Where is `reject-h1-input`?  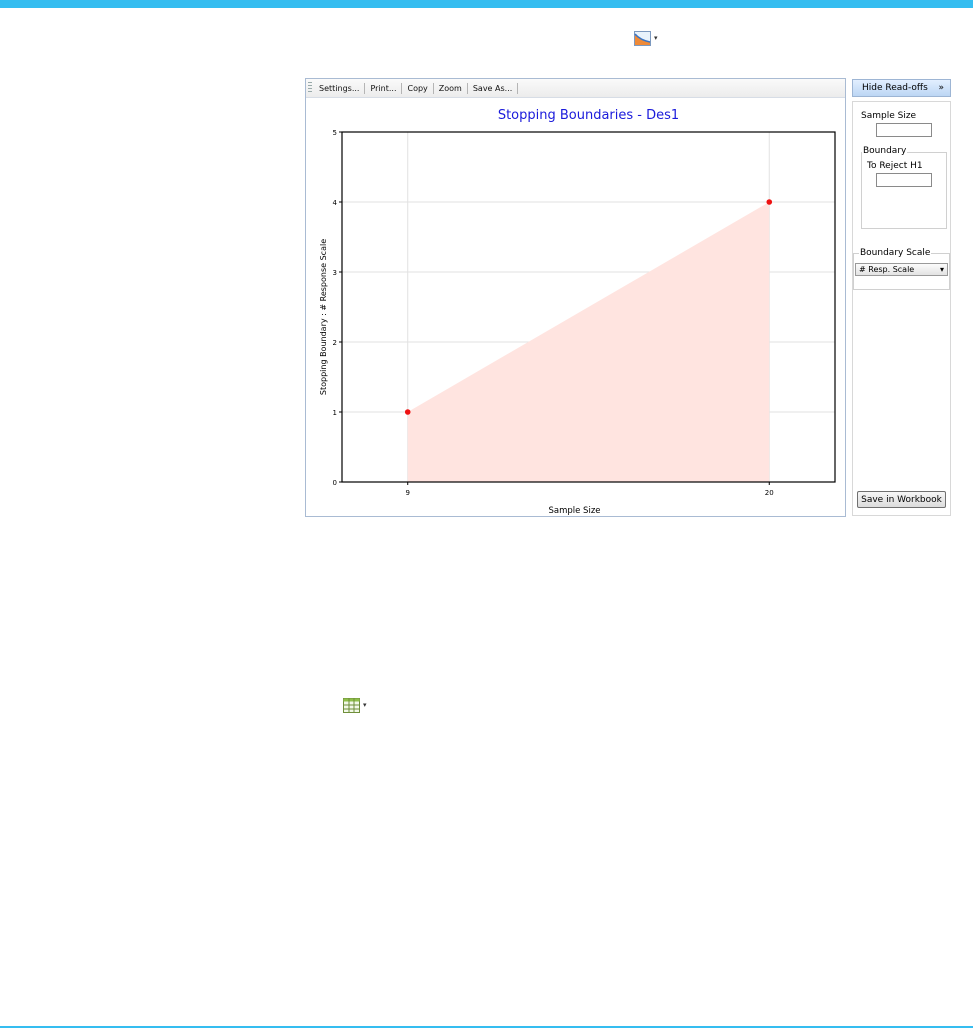 reject-h1-input is located at coordinates (904, 180).